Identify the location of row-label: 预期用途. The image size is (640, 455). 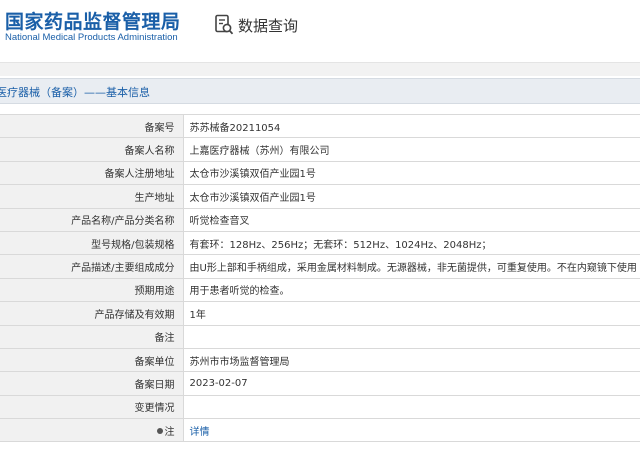
(92, 290).